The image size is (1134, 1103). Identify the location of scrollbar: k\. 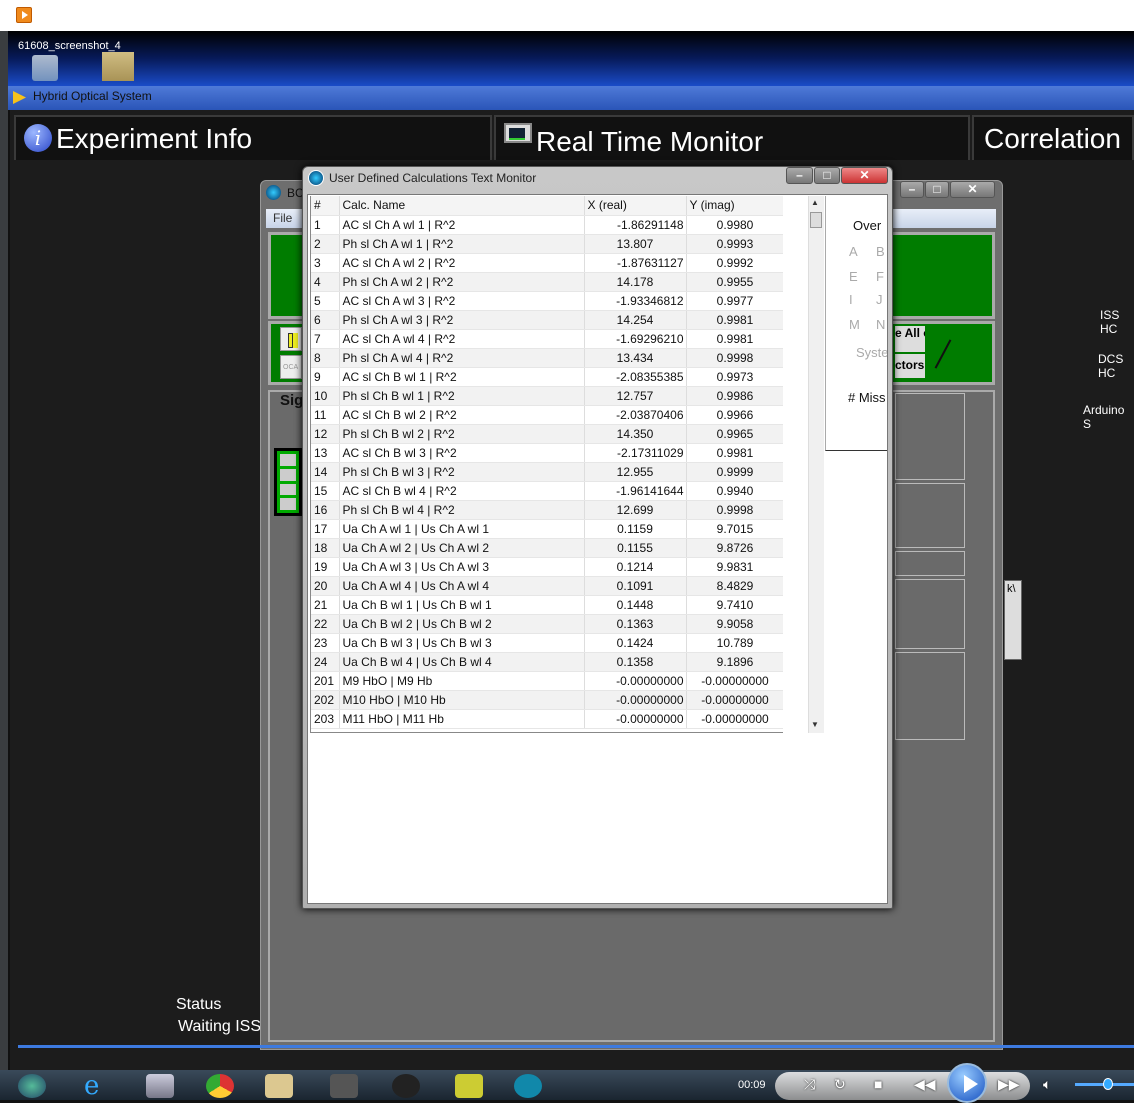
(1013, 620).